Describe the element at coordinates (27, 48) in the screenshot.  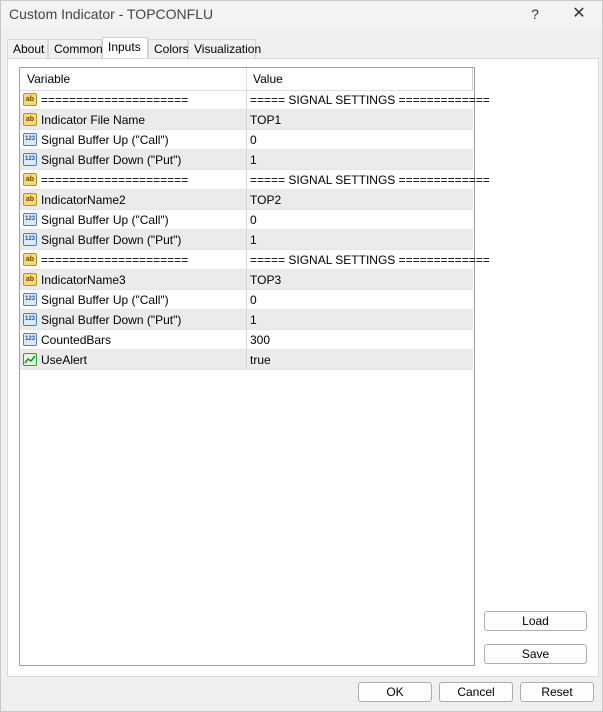
I see `tab-about: About` at that location.